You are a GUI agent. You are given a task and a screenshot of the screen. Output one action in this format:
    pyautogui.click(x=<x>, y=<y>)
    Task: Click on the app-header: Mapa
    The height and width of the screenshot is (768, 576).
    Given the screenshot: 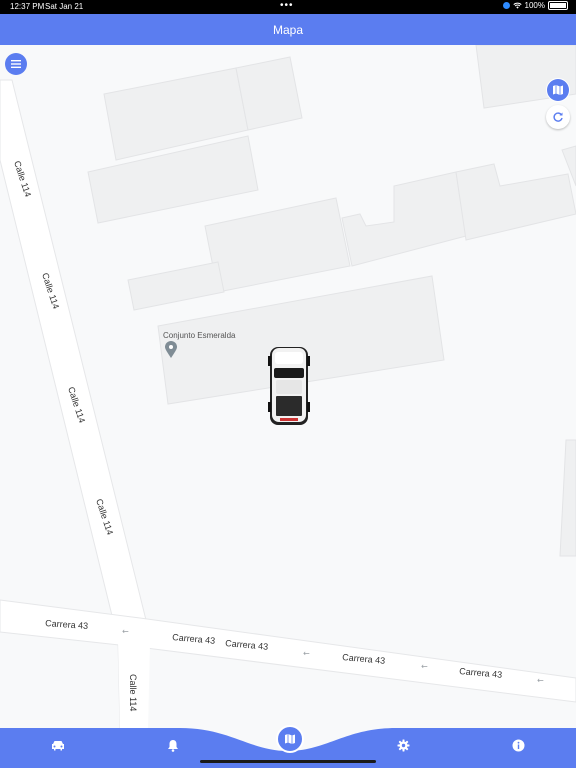 What is the action you would take?
    pyautogui.click(x=288, y=29)
    